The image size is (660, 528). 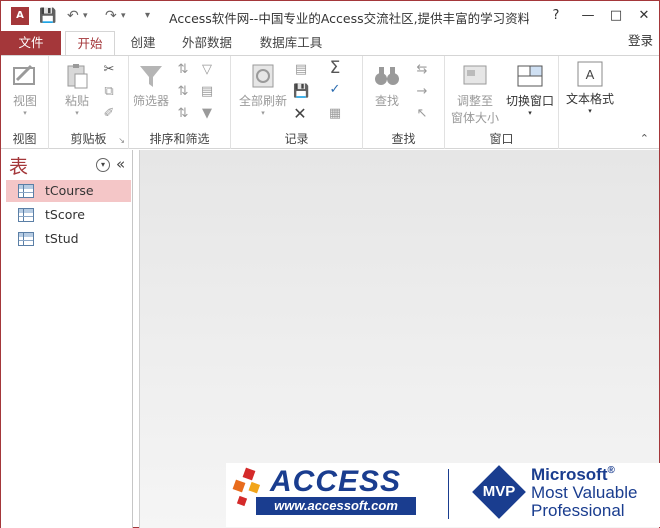 I want to click on replace-icon: ⇆, so click(x=422, y=70).